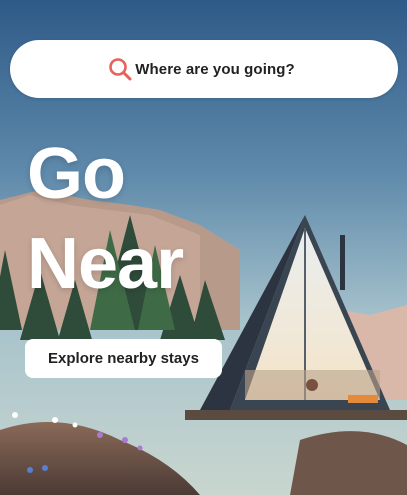 This screenshot has height=495, width=407. Describe the element at coordinates (215, 69) in the screenshot. I see `search-label: Where are you going?` at that location.